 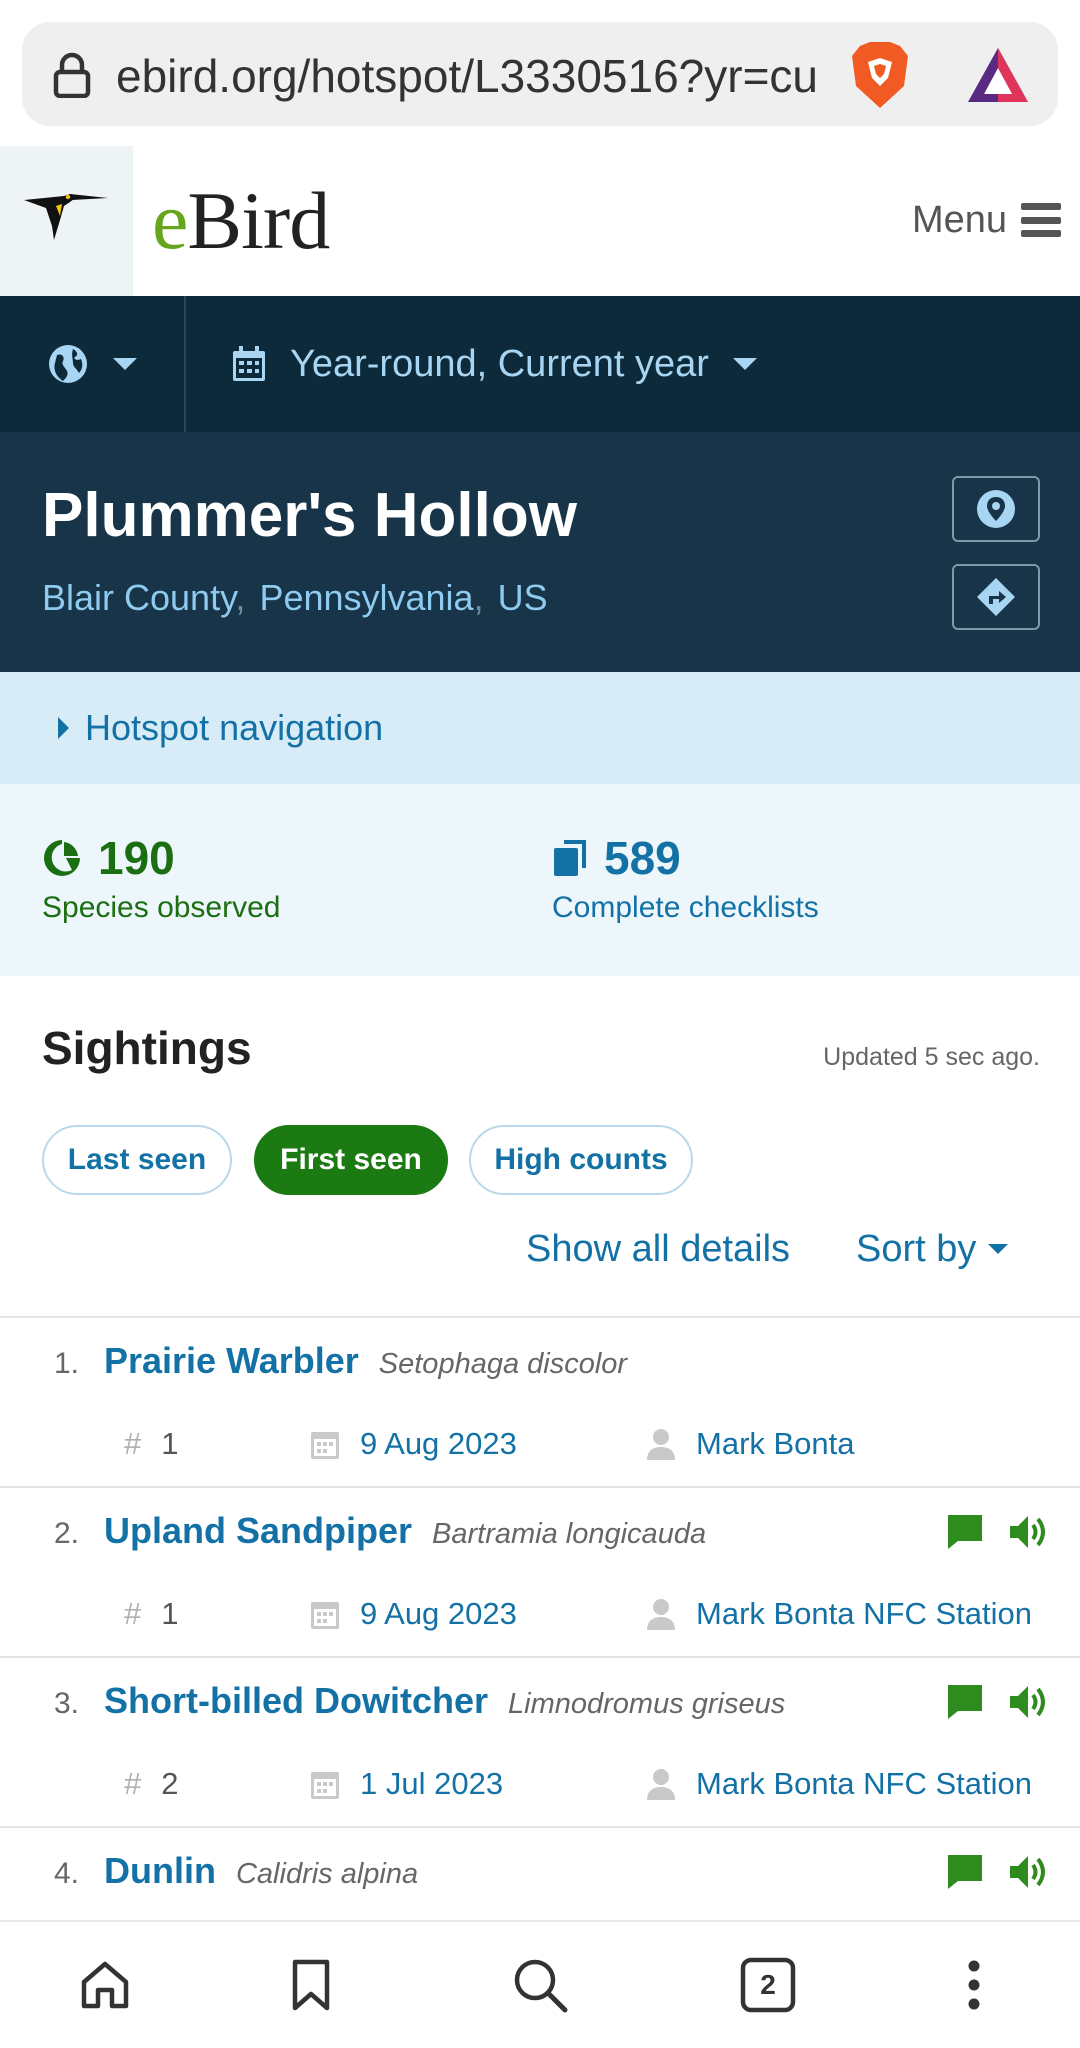 What do you see at coordinates (647, 1704) in the screenshot?
I see `species-scientific-name: Limnodromus griseus` at bounding box center [647, 1704].